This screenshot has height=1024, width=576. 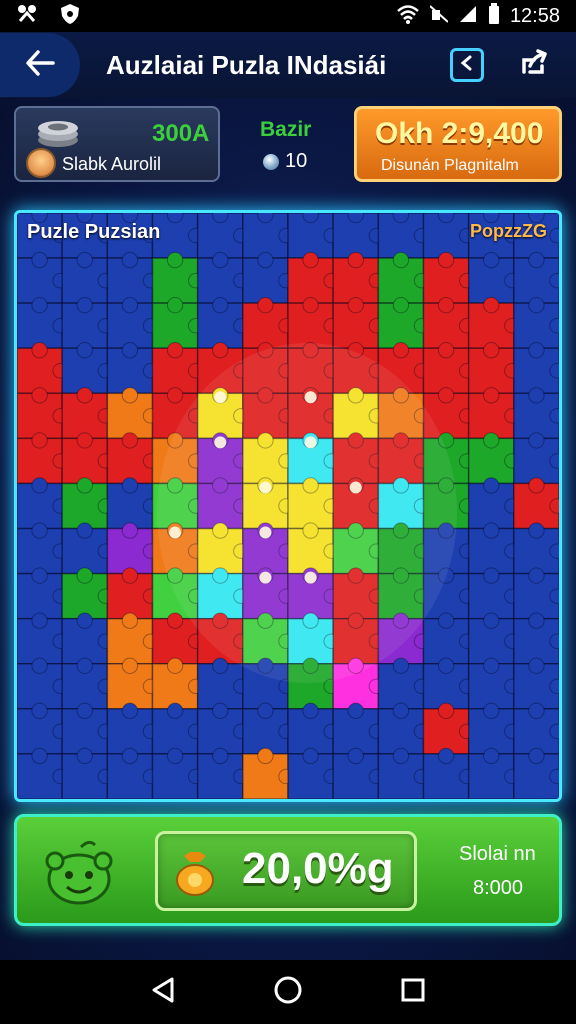 I want to click on player-card: 300A Slabk Aurolil, so click(x=117, y=144).